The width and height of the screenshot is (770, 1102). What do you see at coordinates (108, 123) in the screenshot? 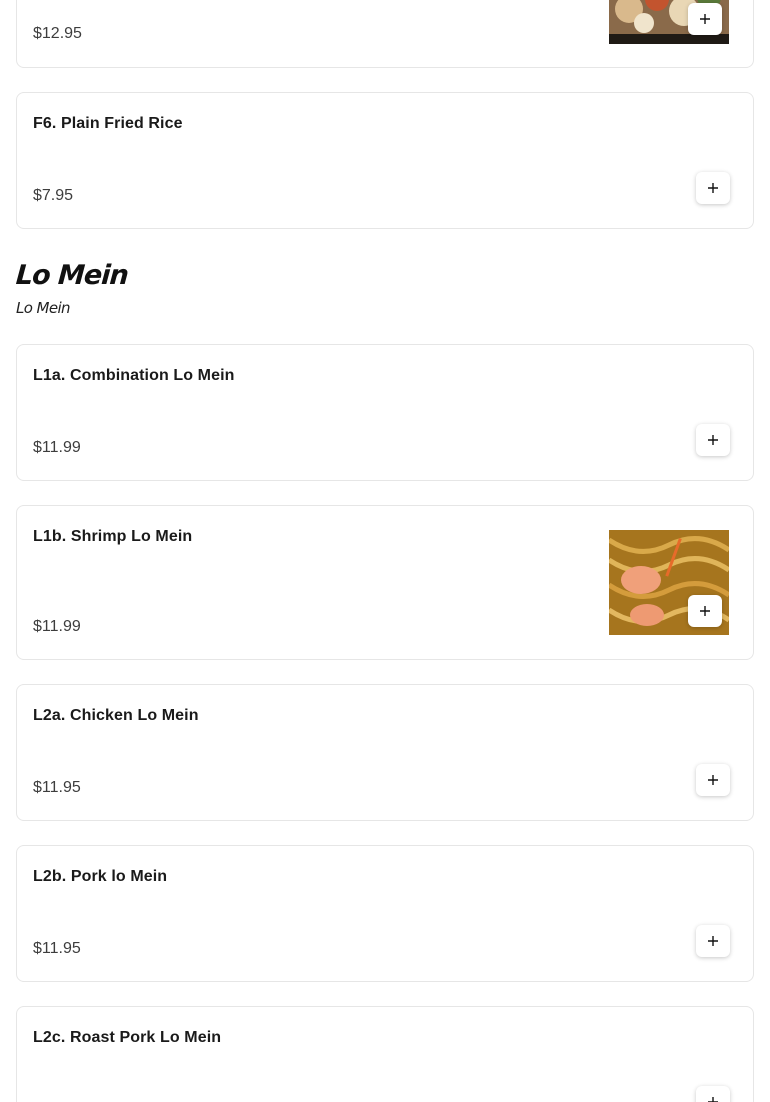
I see `item-name: F6. Plain Fried Rice` at bounding box center [108, 123].